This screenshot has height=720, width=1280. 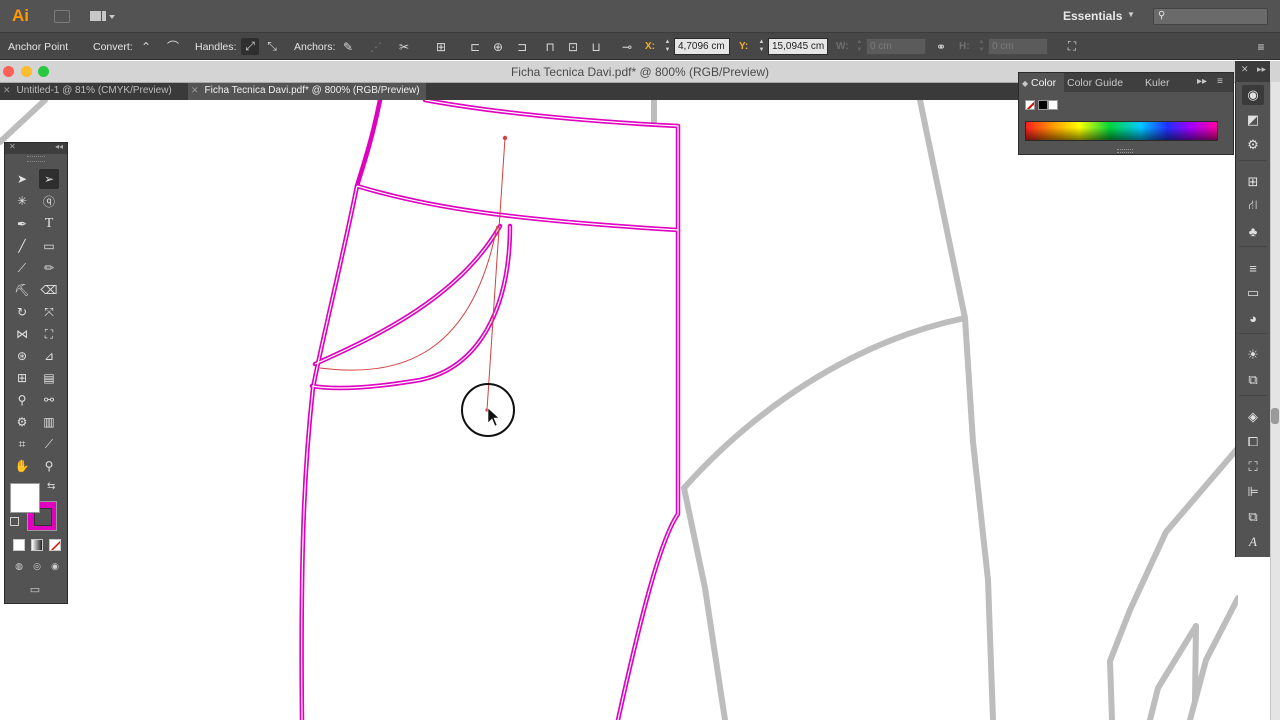 What do you see at coordinates (1253, 517) in the screenshot?
I see `pathfinder-icon: ⧉` at bounding box center [1253, 517].